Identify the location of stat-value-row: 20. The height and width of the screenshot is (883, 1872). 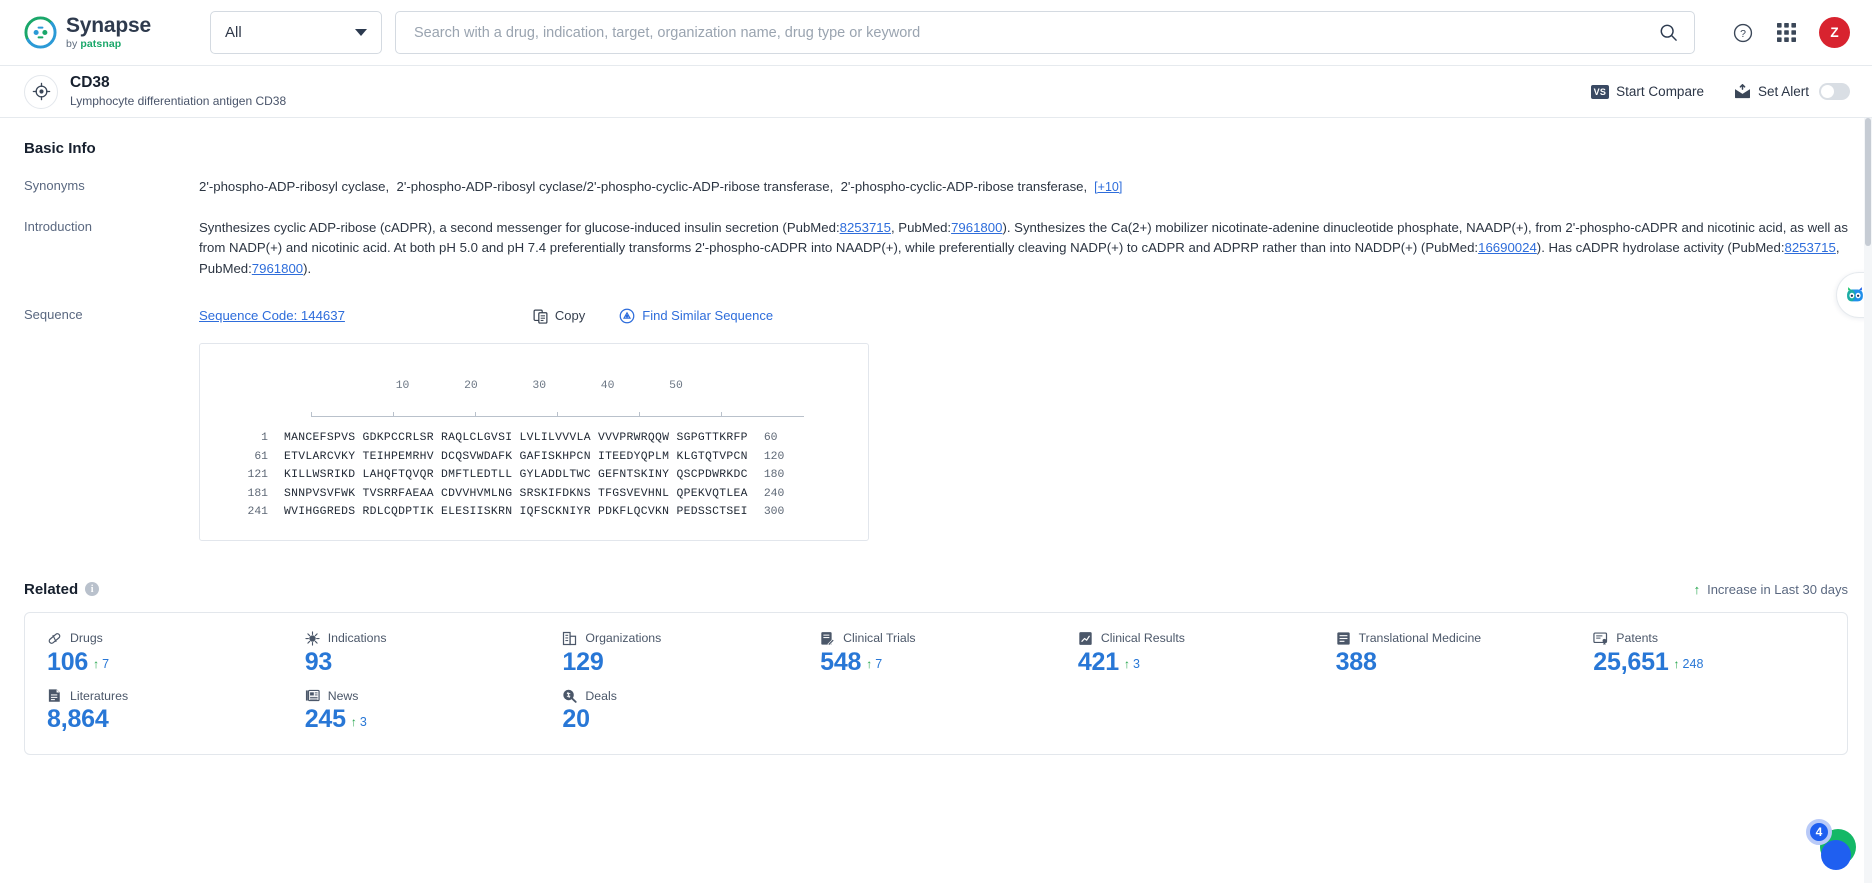
(685, 720).